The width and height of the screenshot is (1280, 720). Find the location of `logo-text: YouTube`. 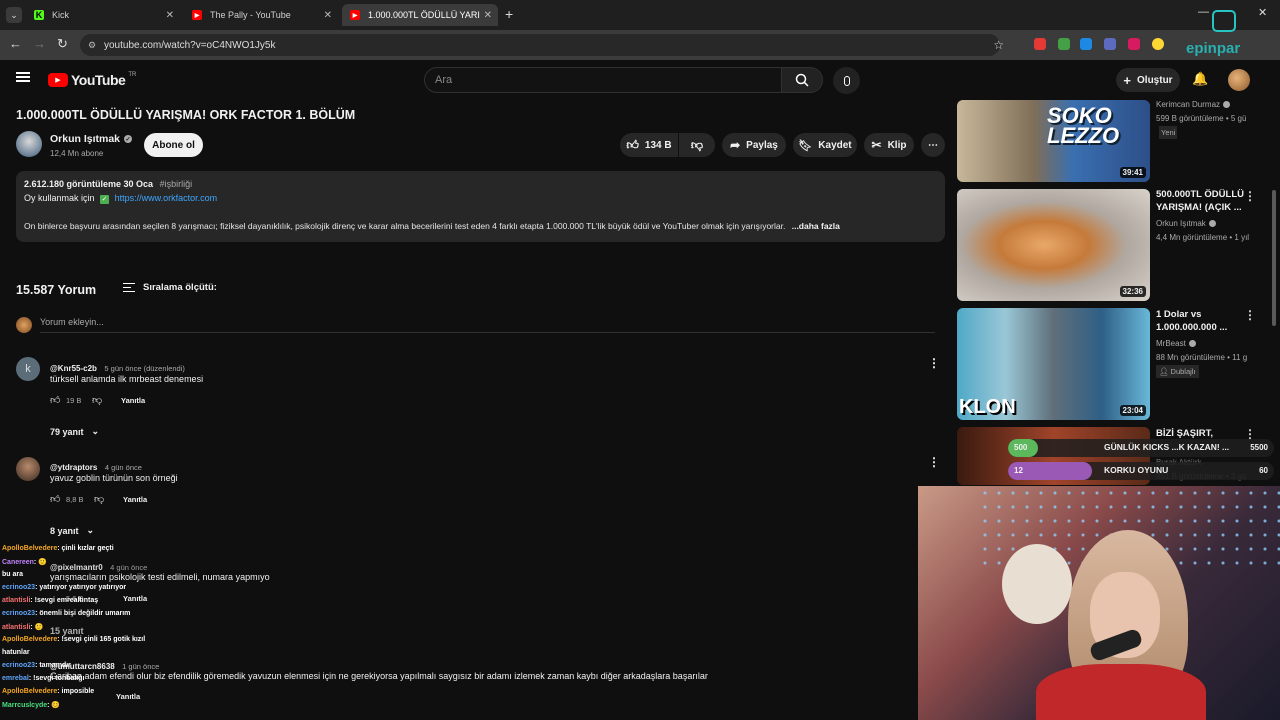

logo-text: YouTube is located at coordinates (98, 80).